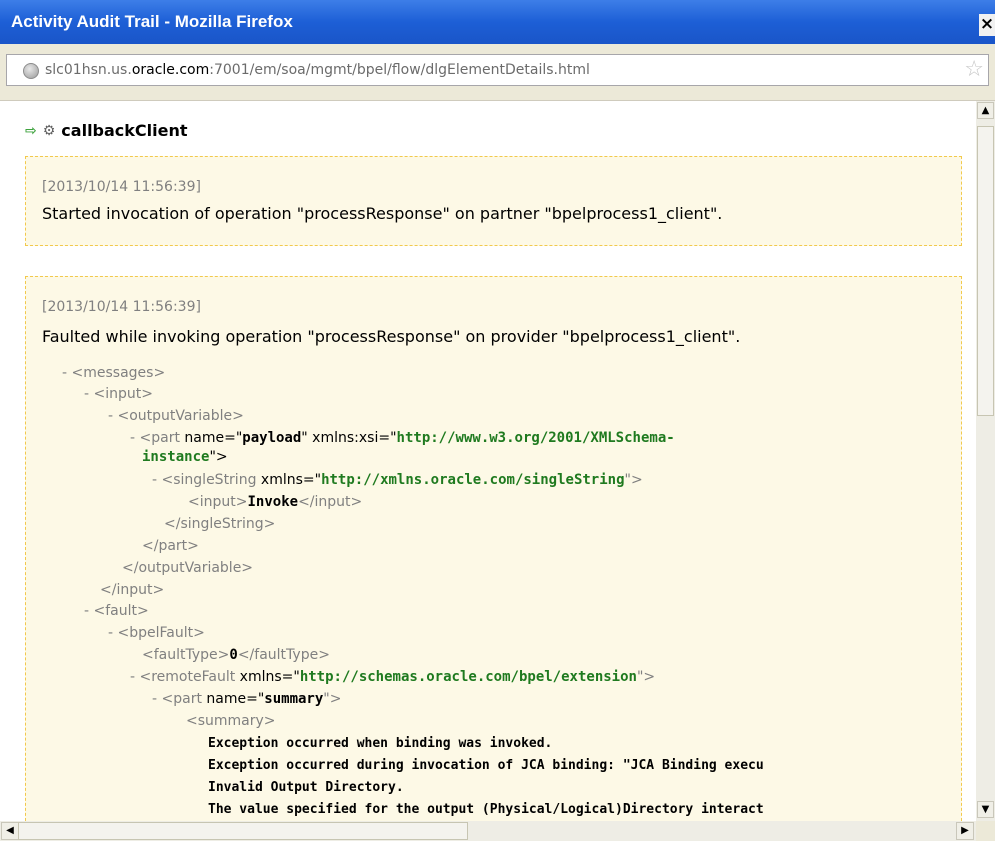 The width and height of the screenshot is (995, 841). I want to click on scrollbar-corner, so click(985, 831).